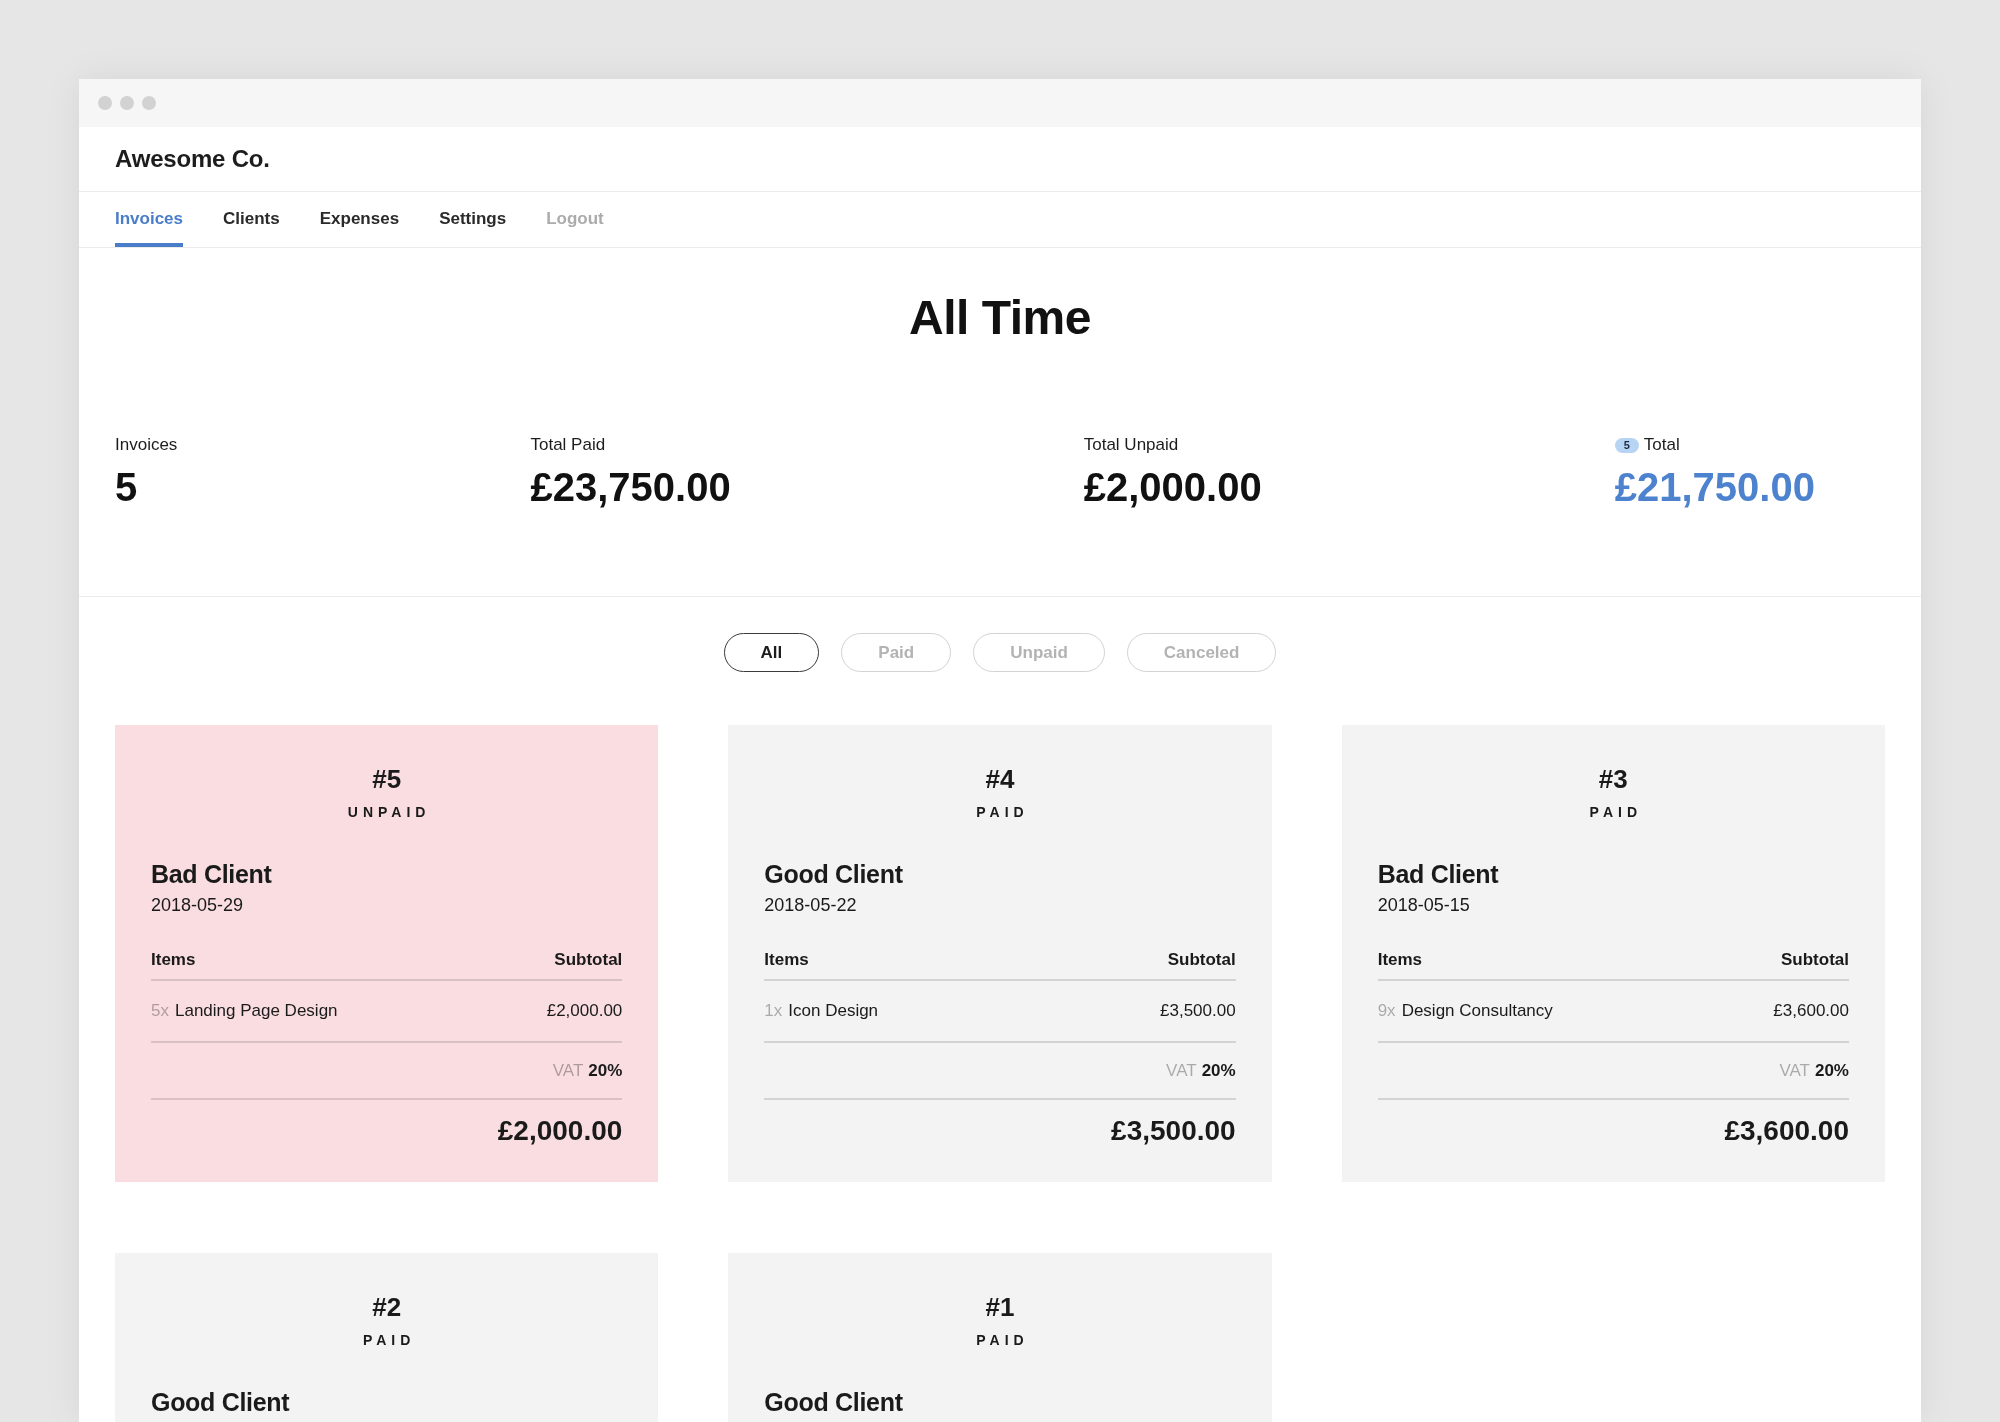 Image resolution: width=2000 pixels, height=1422 pixels. Describe the element at coordinates (160, 1011) in the screenshot. I see `item-quantity: 5x` at that location.